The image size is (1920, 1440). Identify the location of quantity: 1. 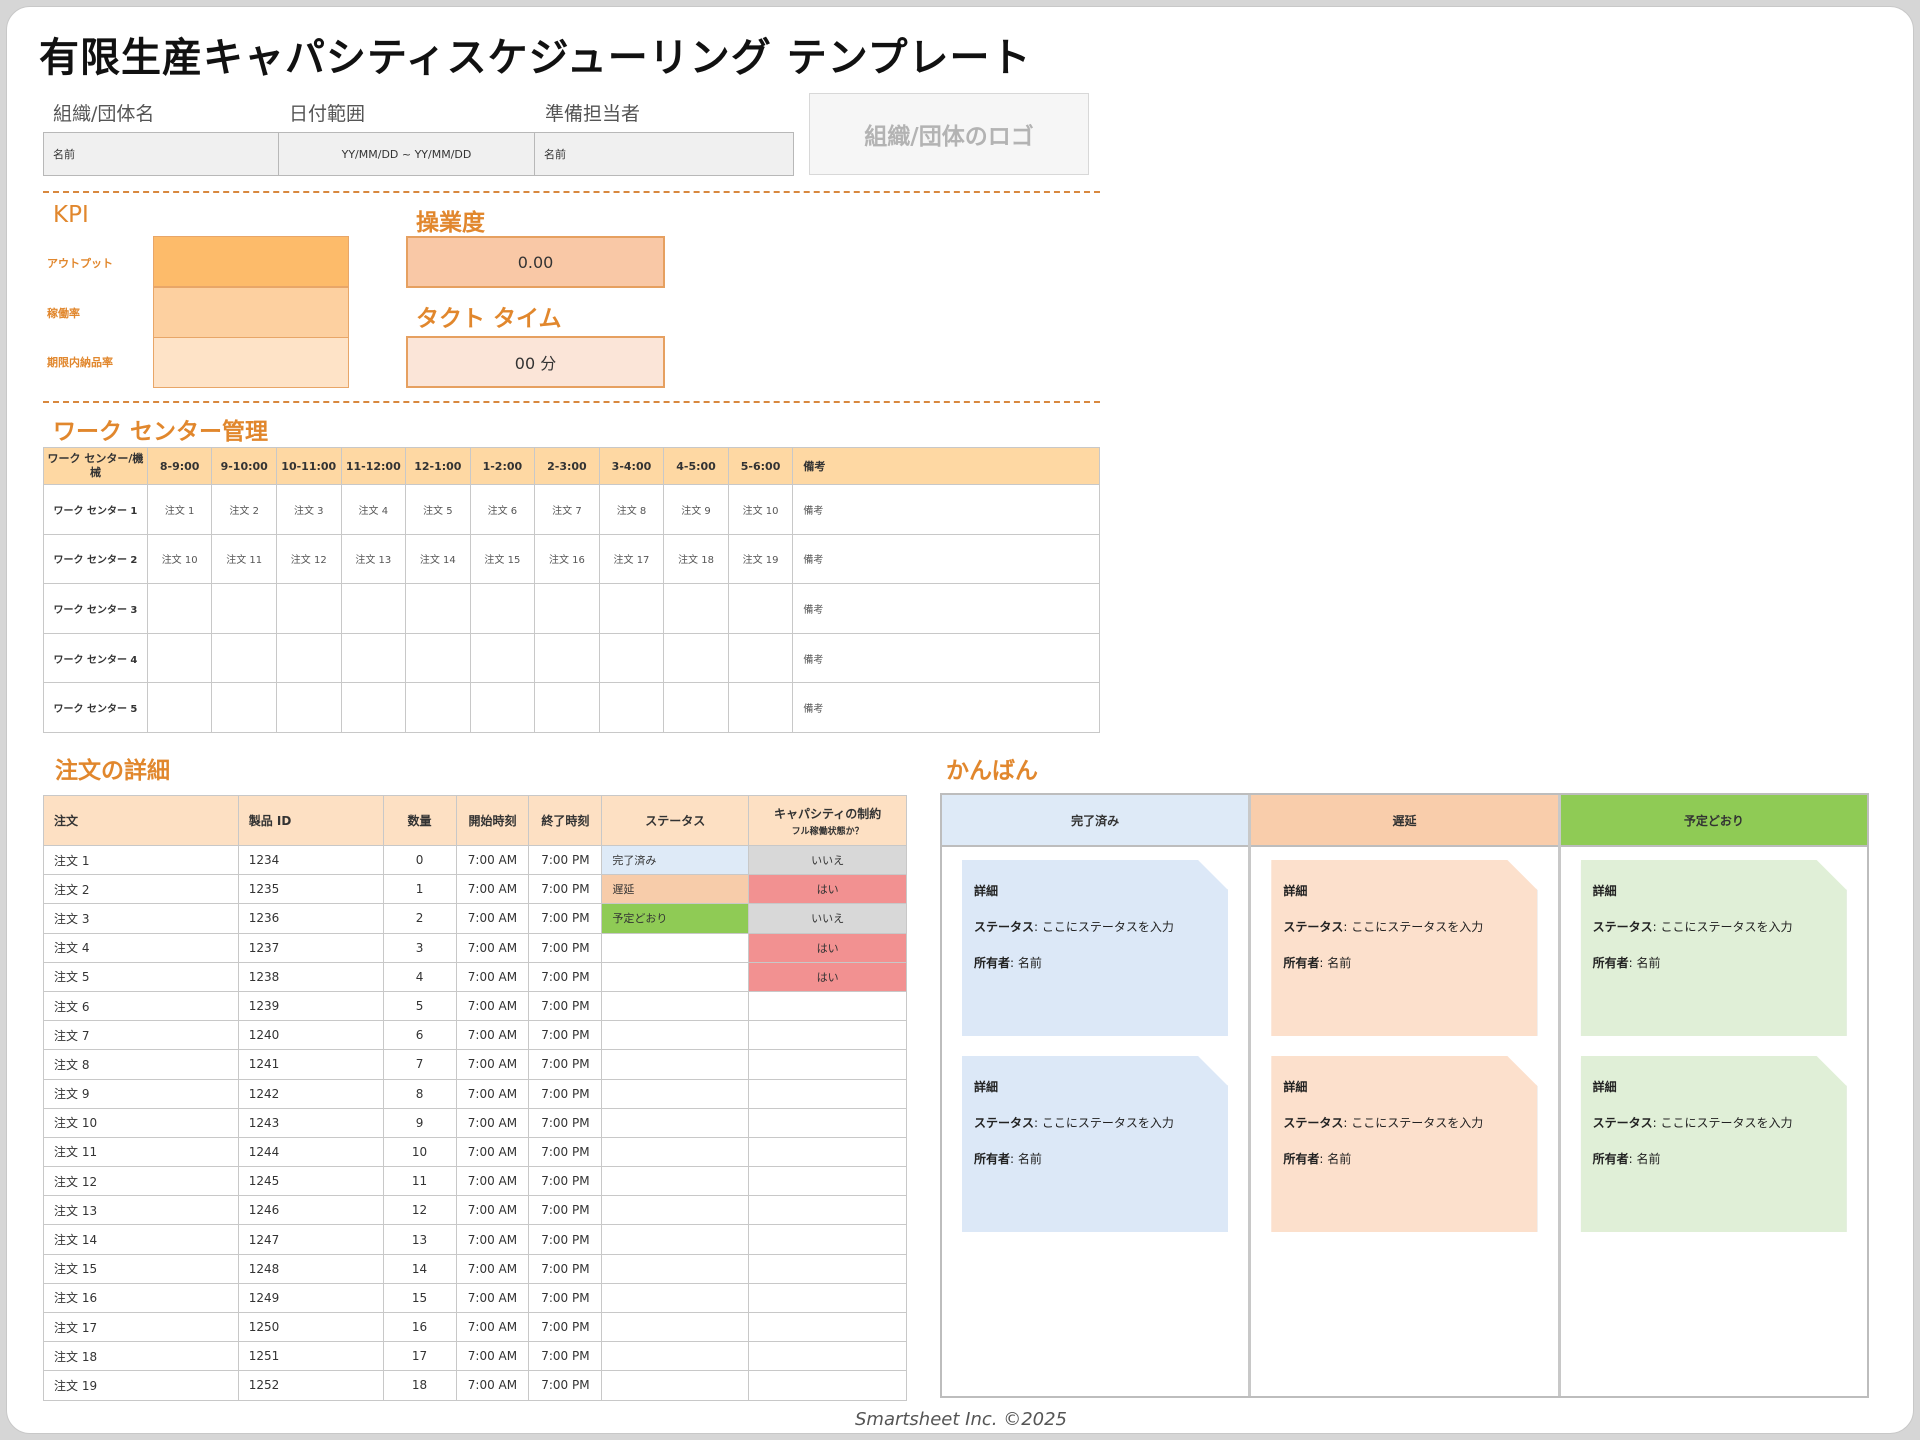
(419, 889).